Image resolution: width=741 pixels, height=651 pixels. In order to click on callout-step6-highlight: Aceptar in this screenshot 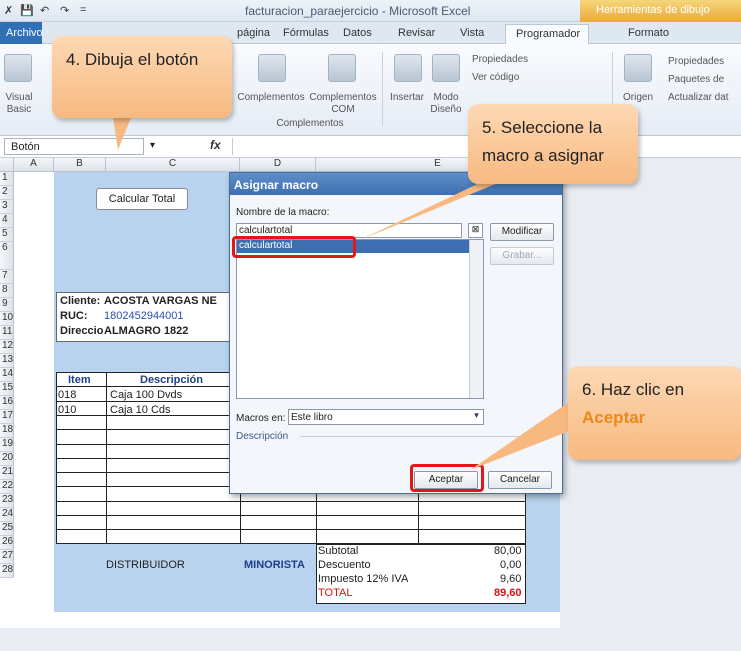, I will do `click(614, 417)`.